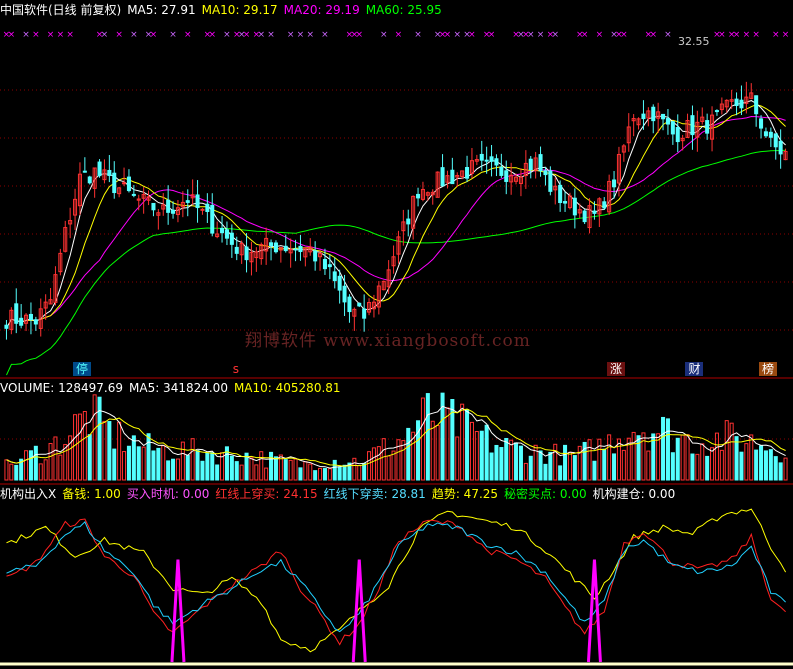 The width and height of the screenshot is (793, 669). I want to click on volume-bars, so click(396, 436).